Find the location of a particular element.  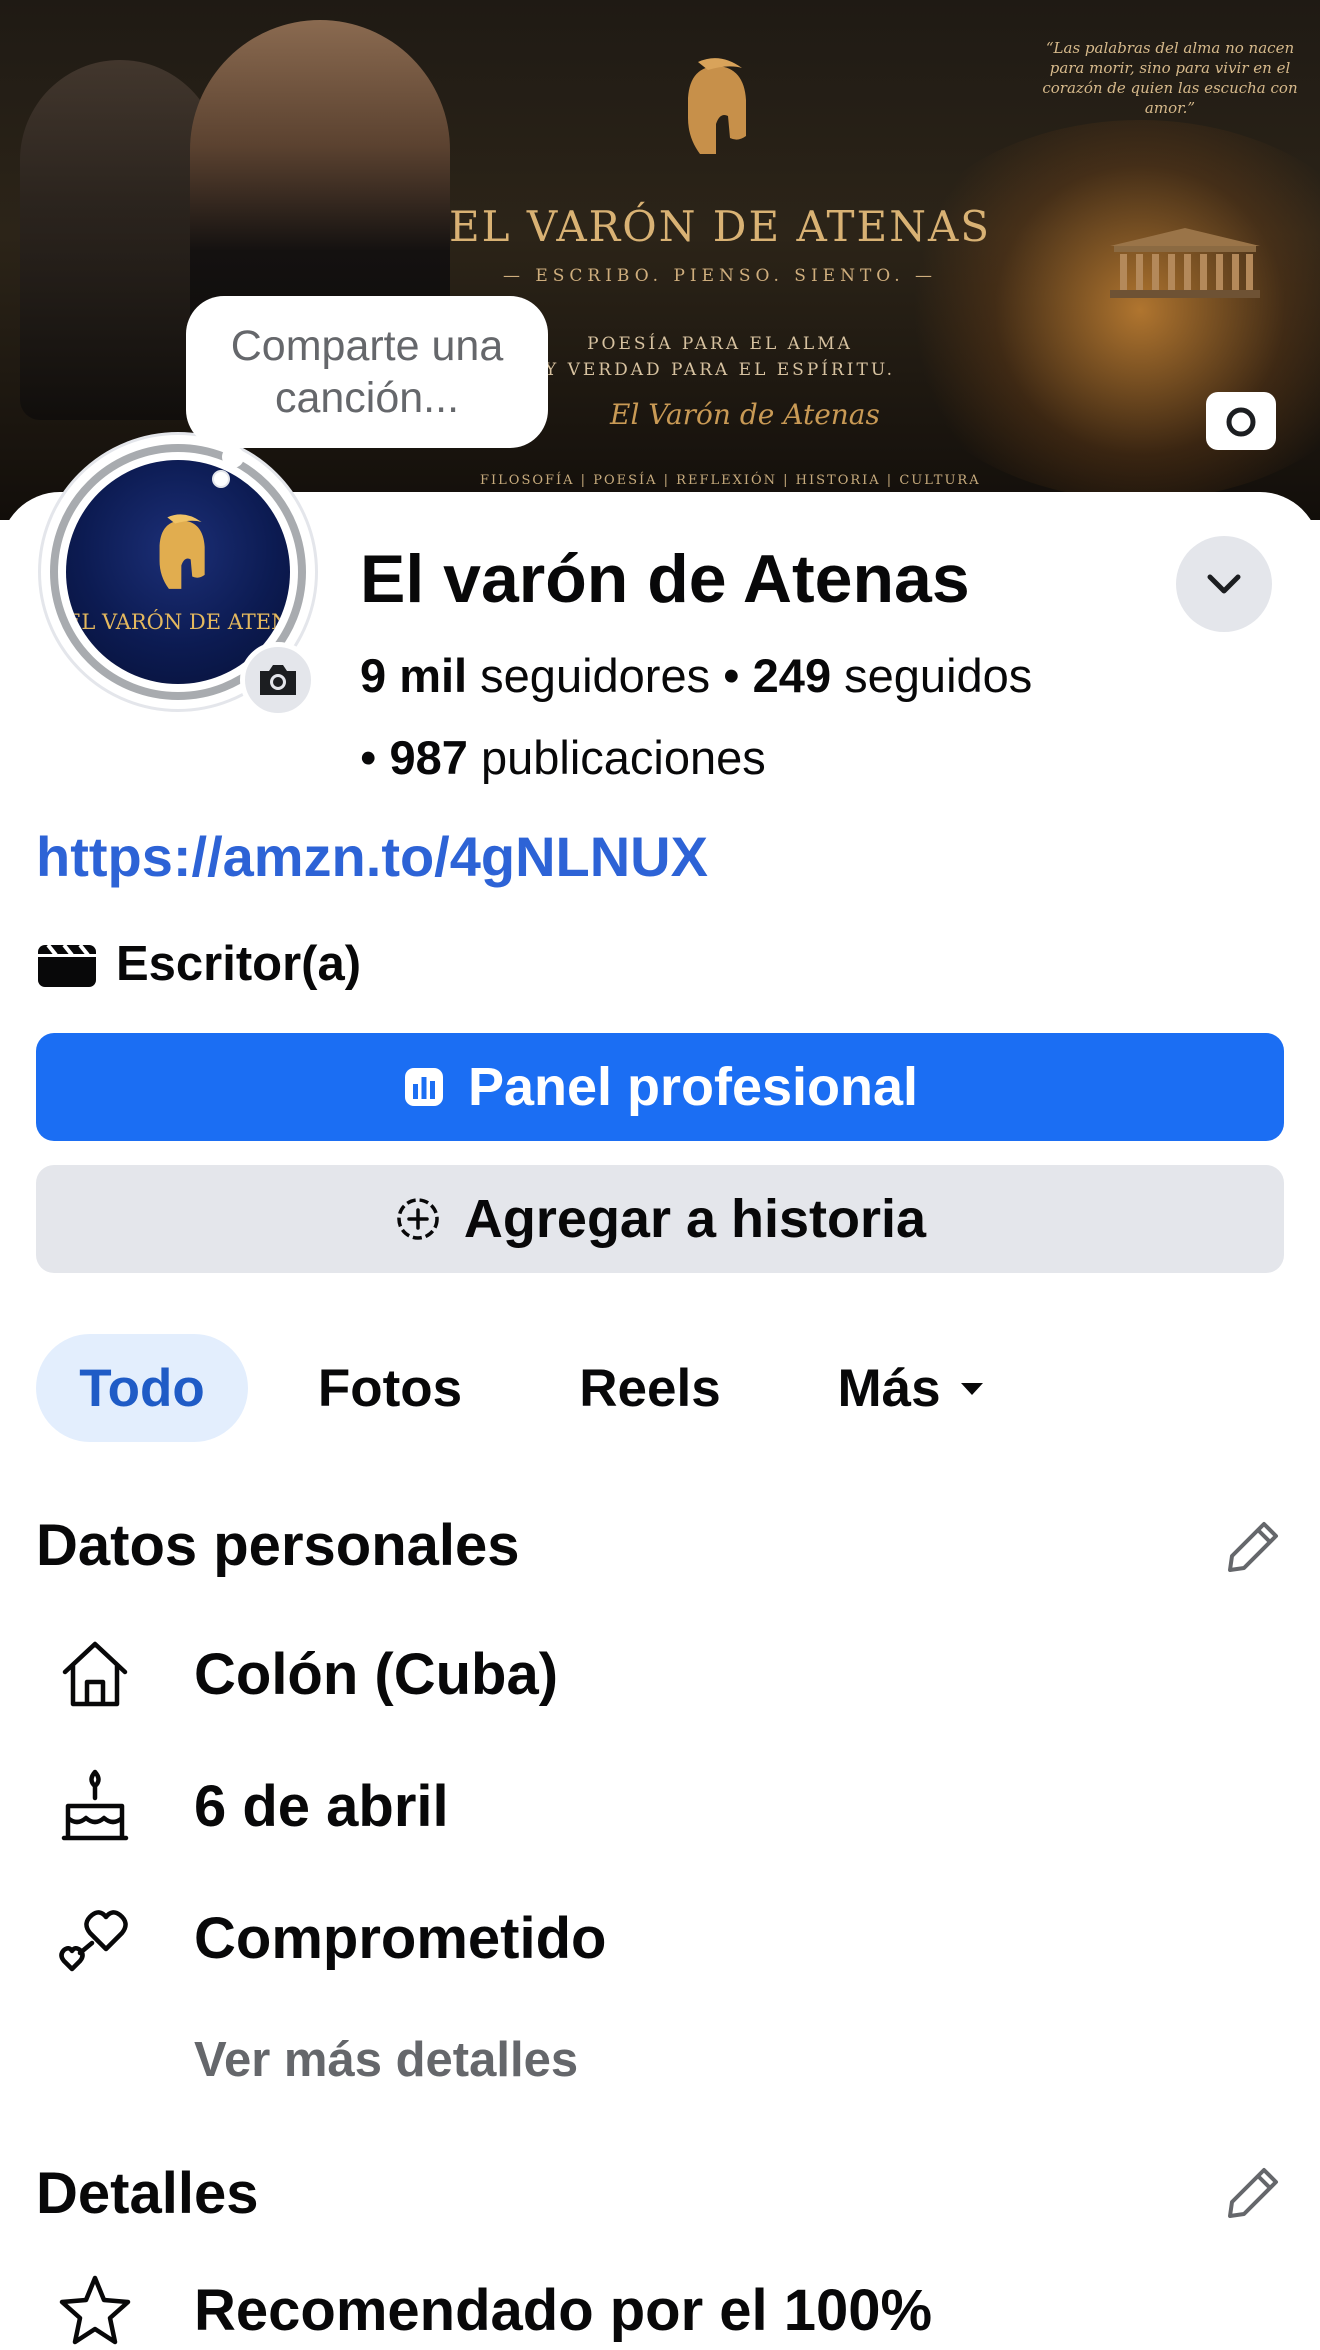

hearts-icon is located at coordinates (95, 1938).